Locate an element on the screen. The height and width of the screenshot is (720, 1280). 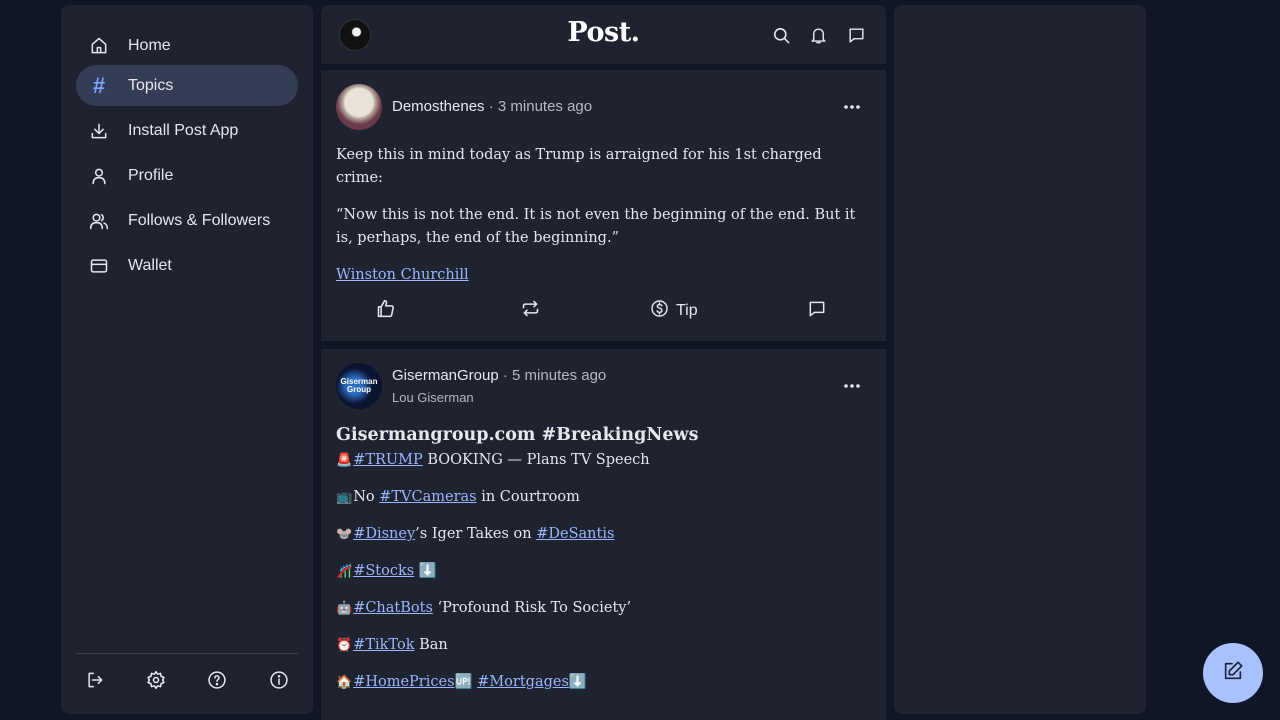
comment-button is located at coordinates (817, 311).